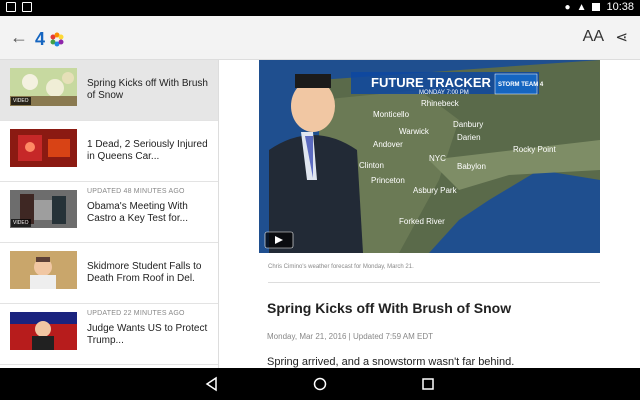 The image size is (640, 400). I want to click on map-label: Asbury Park, so click(435, 190).